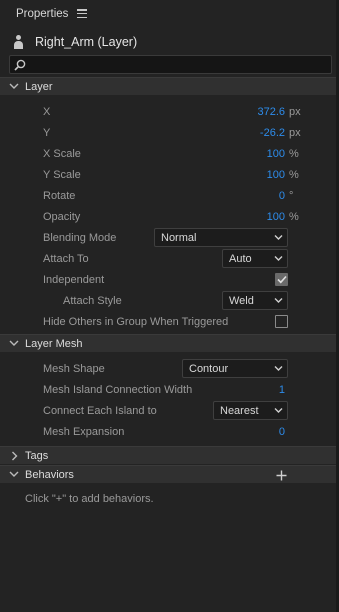  I want to click on property-label-hide-others: Hide Others in Group When Triggered, so click(136, 321).